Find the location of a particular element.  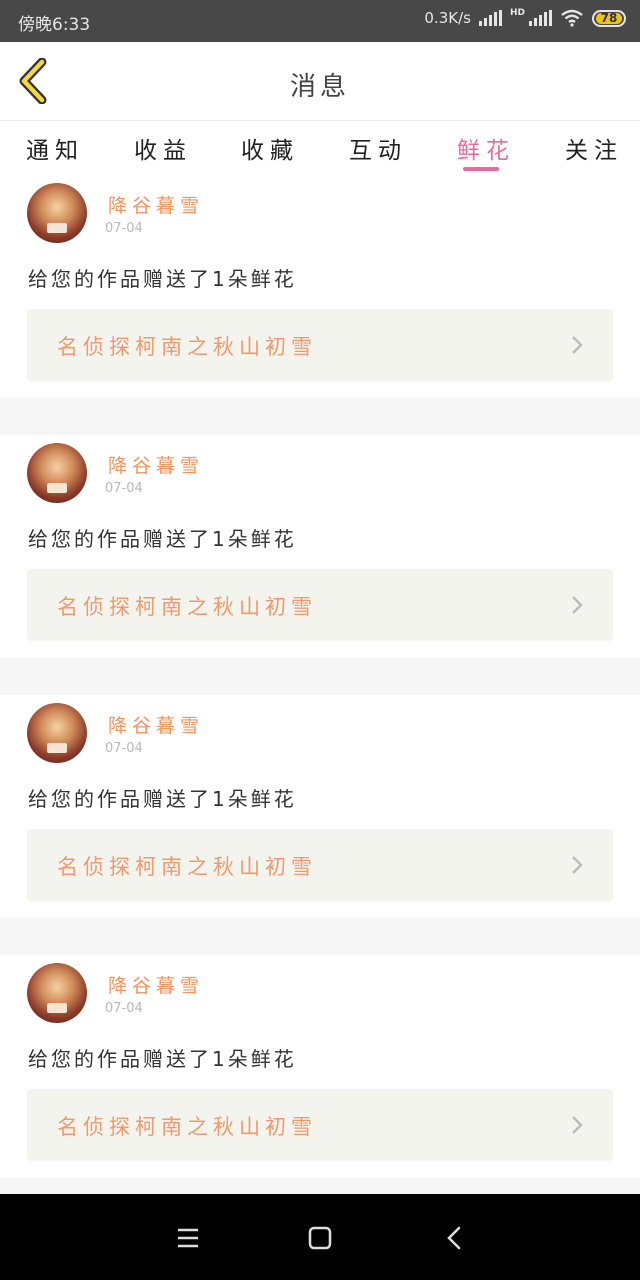

home-square-icon is located at coordinates (320, 1238).